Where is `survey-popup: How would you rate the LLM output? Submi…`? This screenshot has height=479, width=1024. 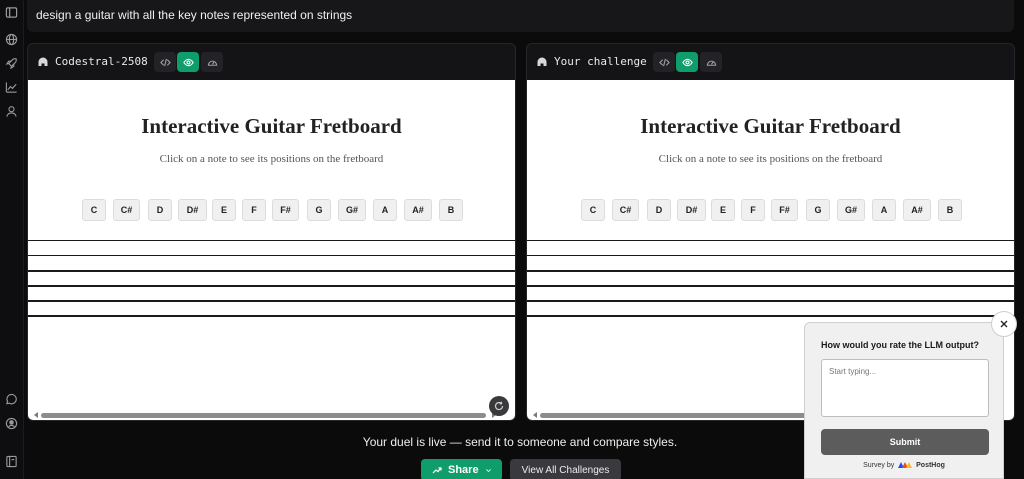 survey-popup: How would you rate the LLM output? Submi… is located at coordinates (904, 400).